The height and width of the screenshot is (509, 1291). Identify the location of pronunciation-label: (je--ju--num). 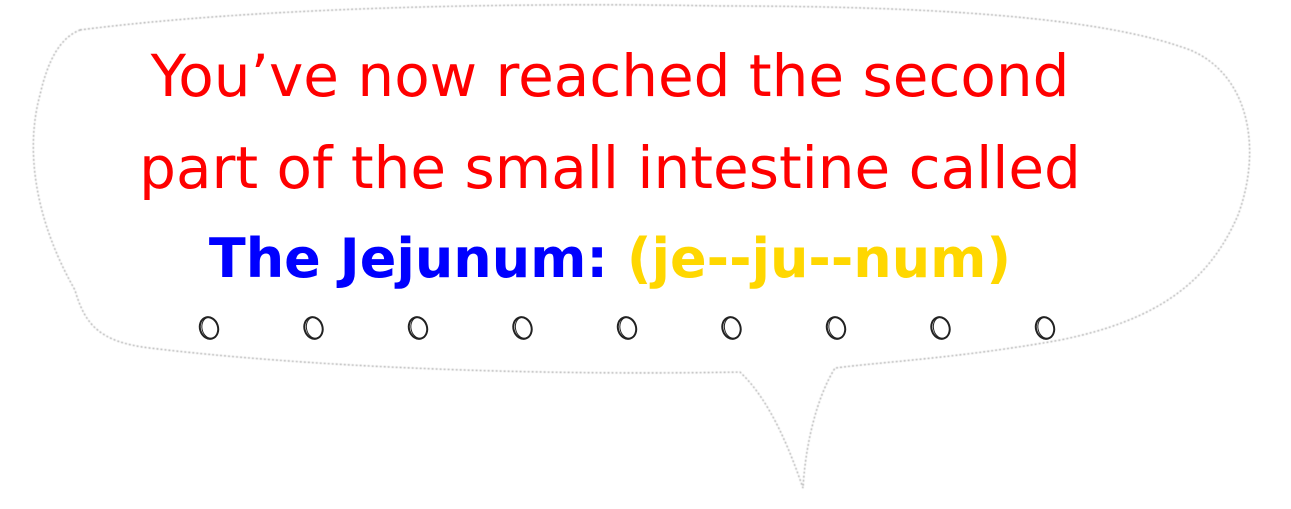
(819, 258).